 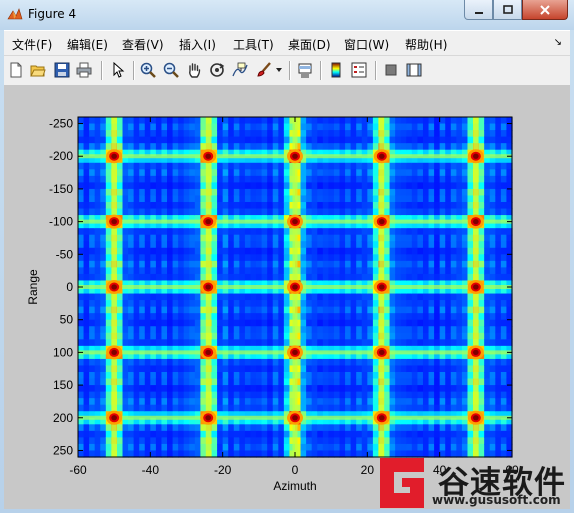 I want to click on menu-file: 文件(F), so click(x=32, y=44).